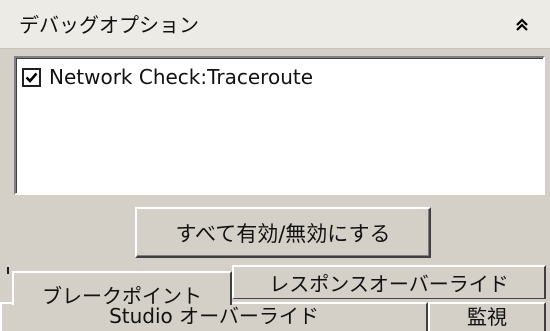 This screenshot has width=550, height=331. I want to click on checkbox-checked, so click(31, 77).